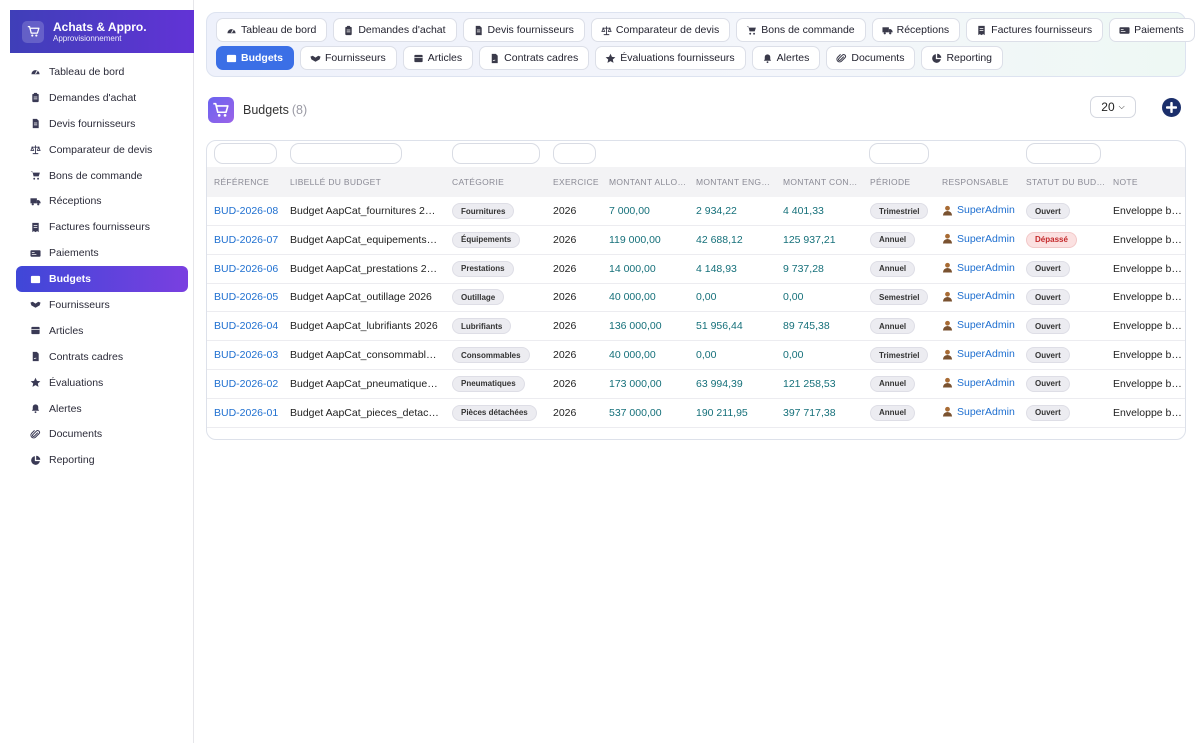 The image size is (1200, 743). Describe the element at coordinates (35, 356) in the screenshot. I see `contract-icon` at that location.